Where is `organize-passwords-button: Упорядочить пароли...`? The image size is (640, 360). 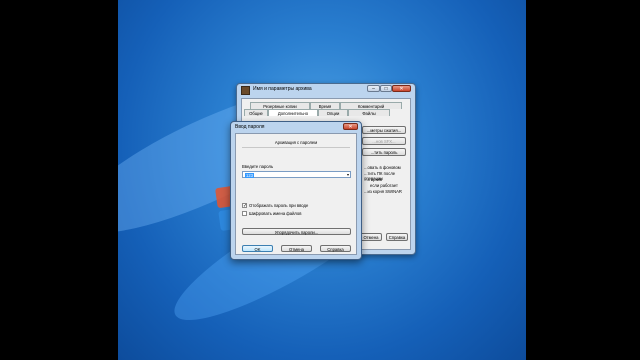
organize-passwords-button: Упорядочить пароли... is located at coordinates (296, 231).